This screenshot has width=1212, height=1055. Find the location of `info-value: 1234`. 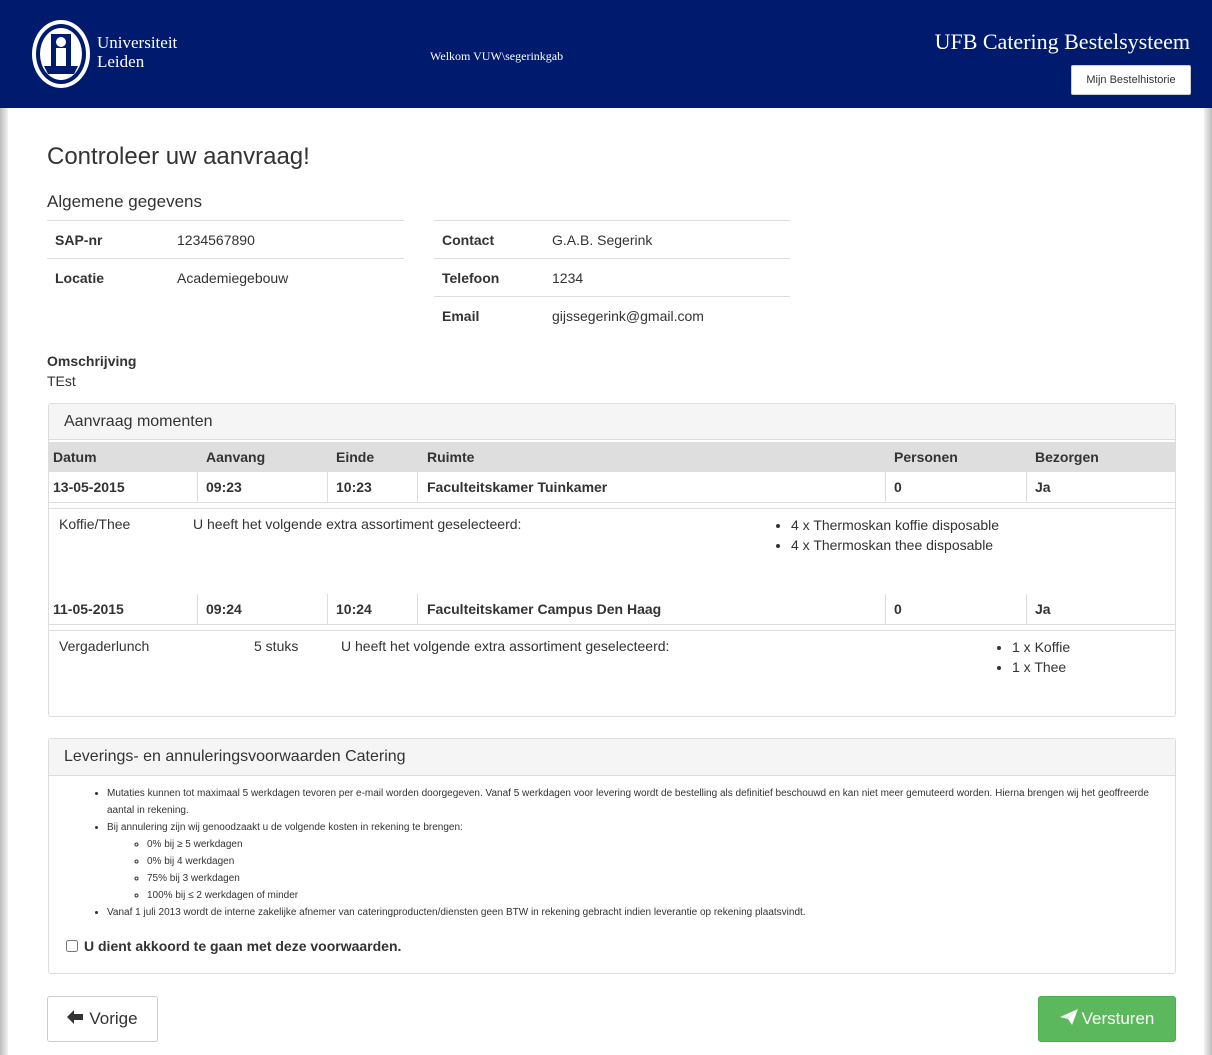

info-value: 1234 is located at coordinates (667, 277).